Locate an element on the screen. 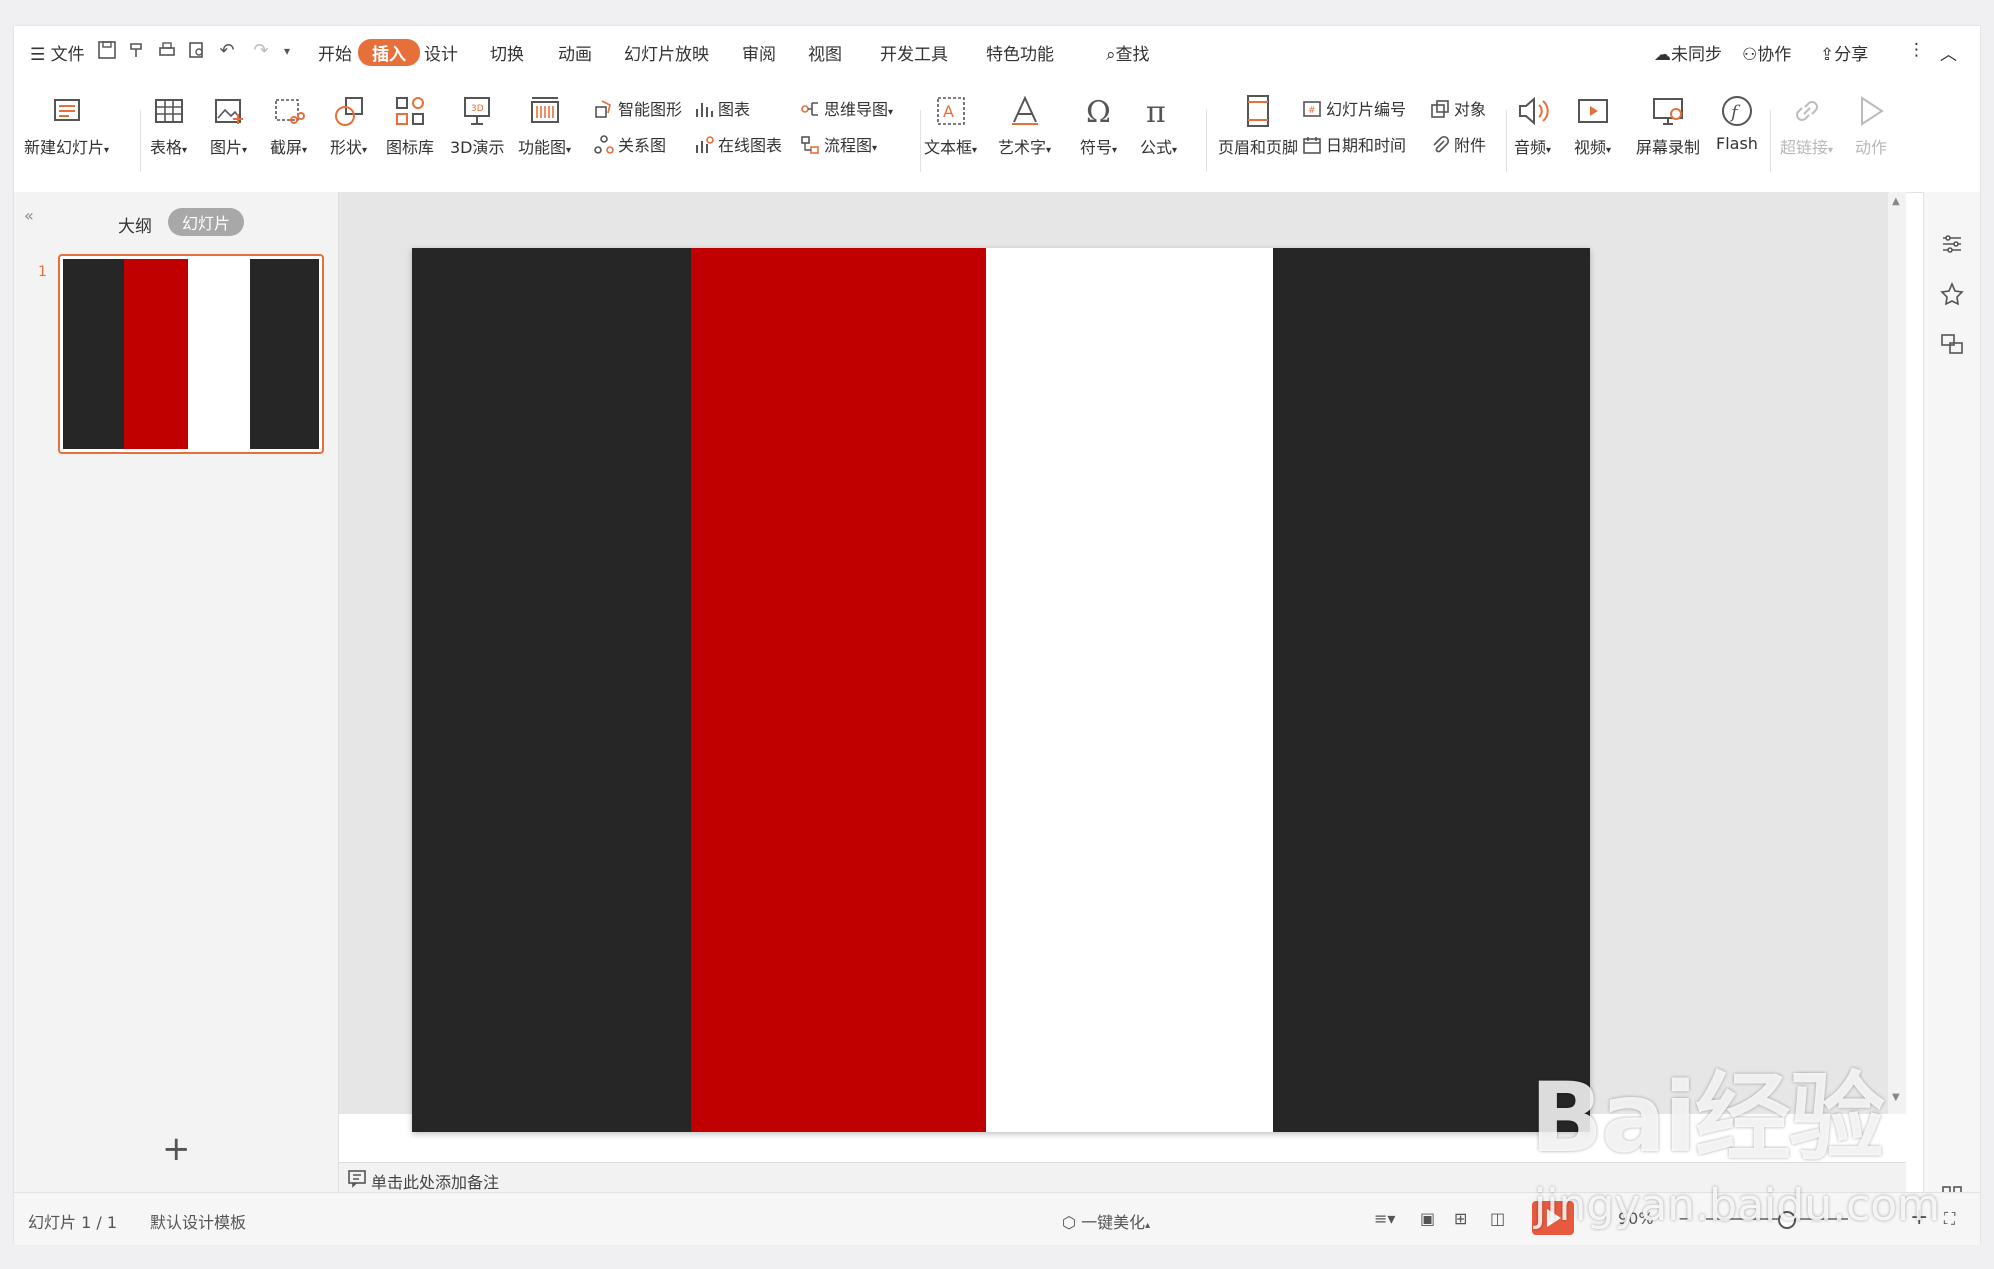 The width and height of the screenshot is (1994, 1269). flowchart-button: 流程图▾ is located at coordinates (838, 144).